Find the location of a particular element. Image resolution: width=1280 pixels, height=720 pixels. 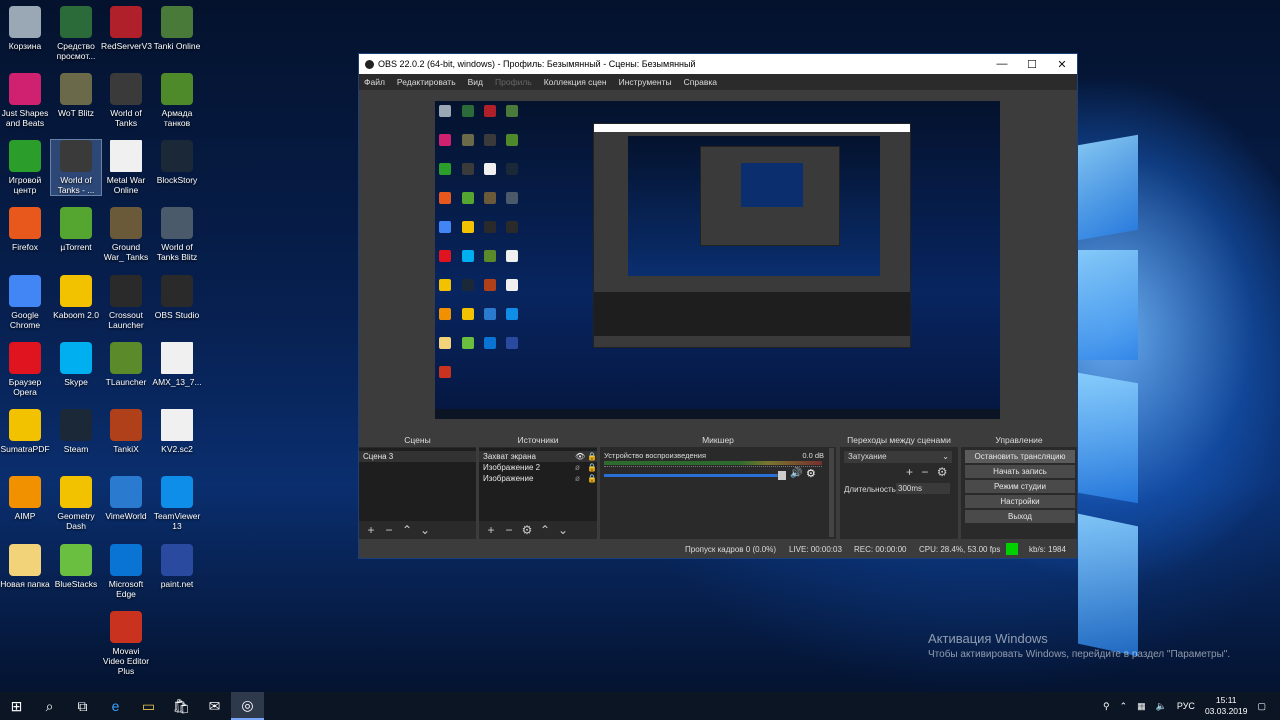

desktop-icon: Браузер Opera is located at coordinates (25, 369).